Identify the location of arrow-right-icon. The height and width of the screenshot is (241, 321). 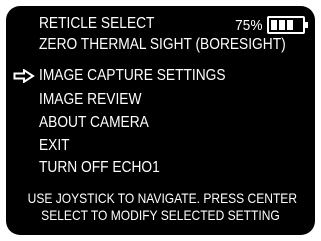
(24, 76).